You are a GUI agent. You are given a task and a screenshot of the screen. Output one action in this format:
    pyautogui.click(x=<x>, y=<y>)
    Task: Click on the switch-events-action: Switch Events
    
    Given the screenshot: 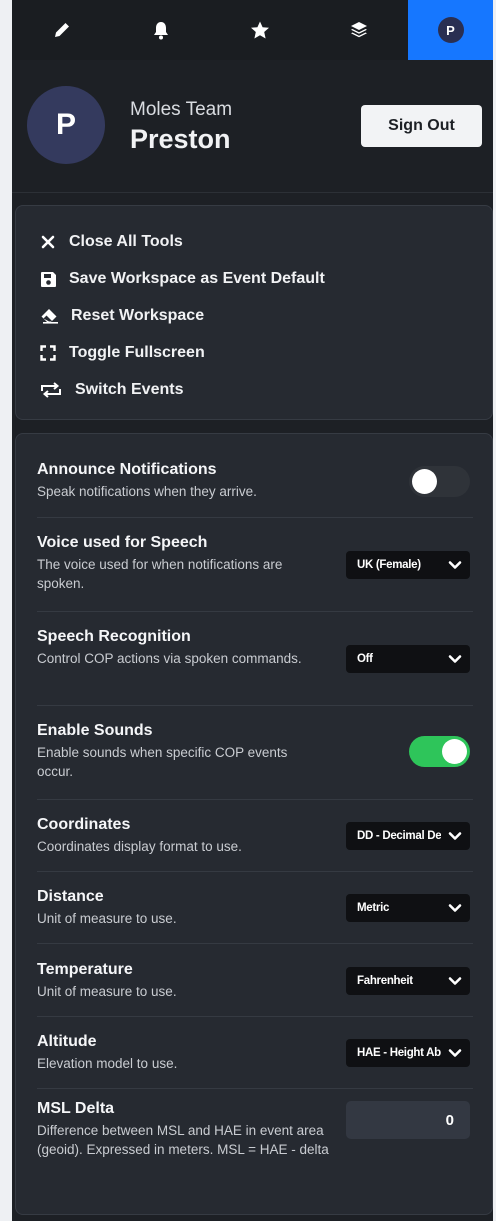 What is the action you would take?
    pyautogui.click(x=110, y=390)
    